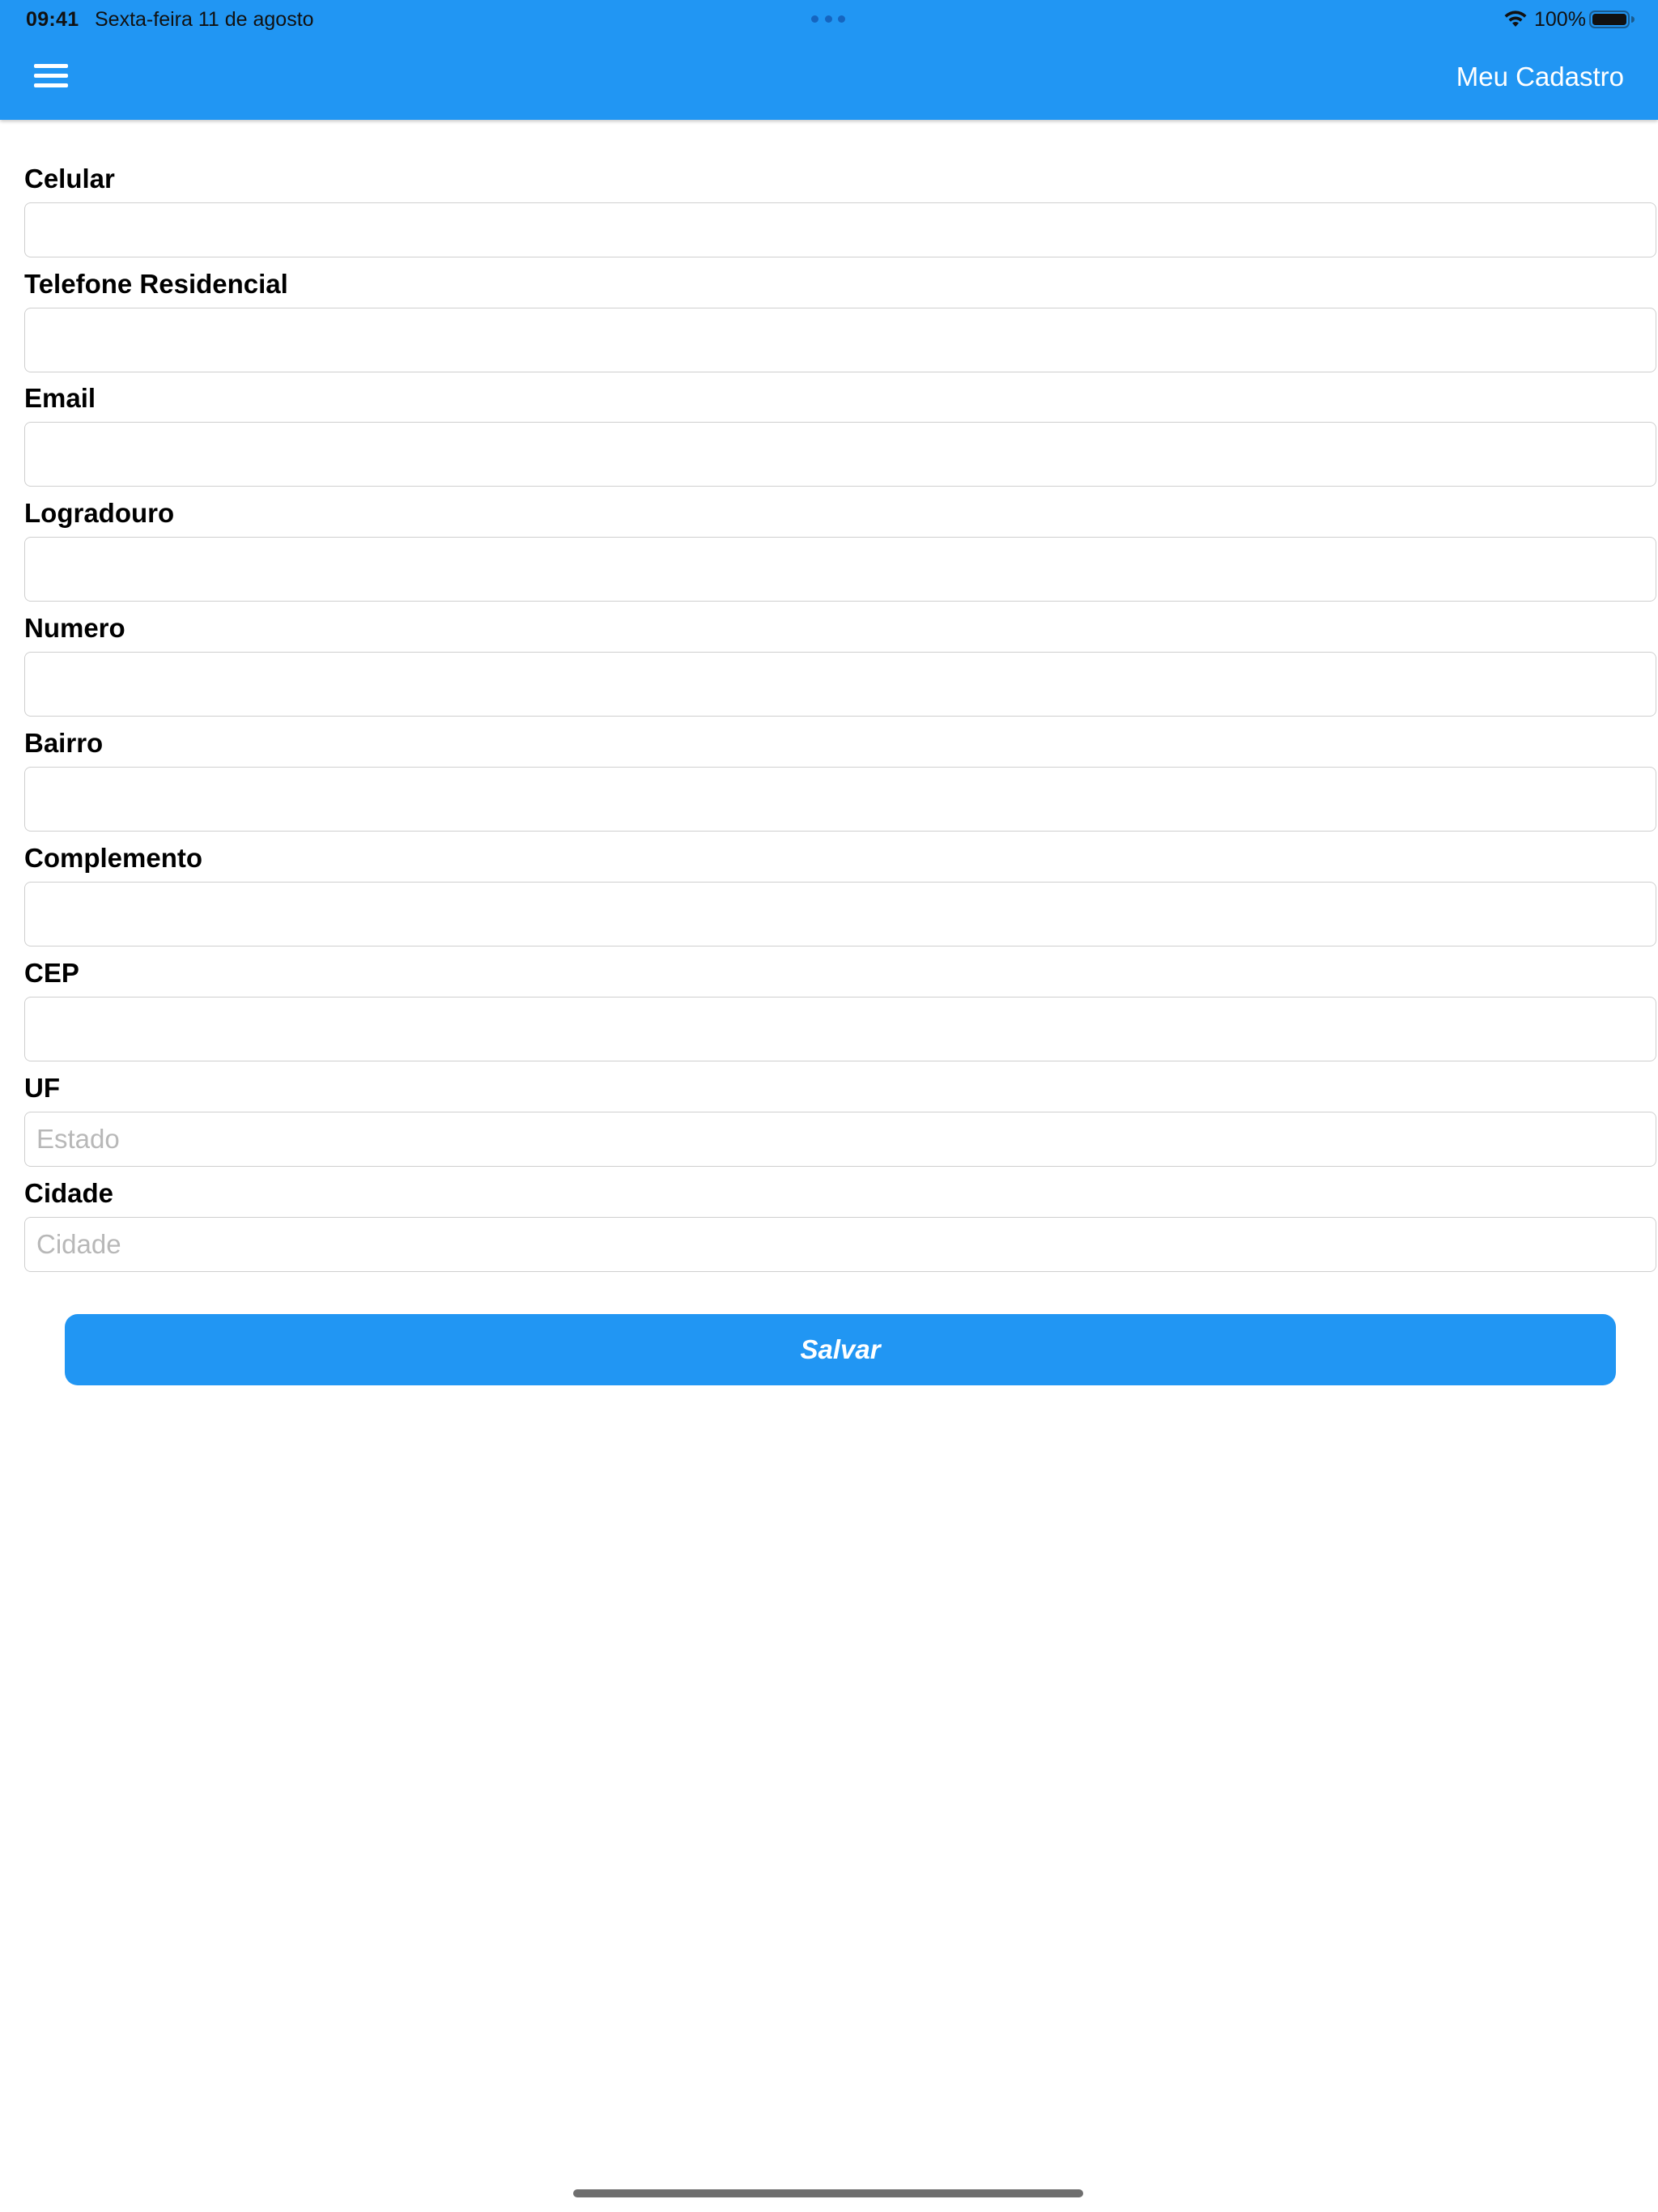  What do you see at coordinates (113, 858) in the screenshot?
I see `complemento-label: Complemento` at bounding box center [113, 858].